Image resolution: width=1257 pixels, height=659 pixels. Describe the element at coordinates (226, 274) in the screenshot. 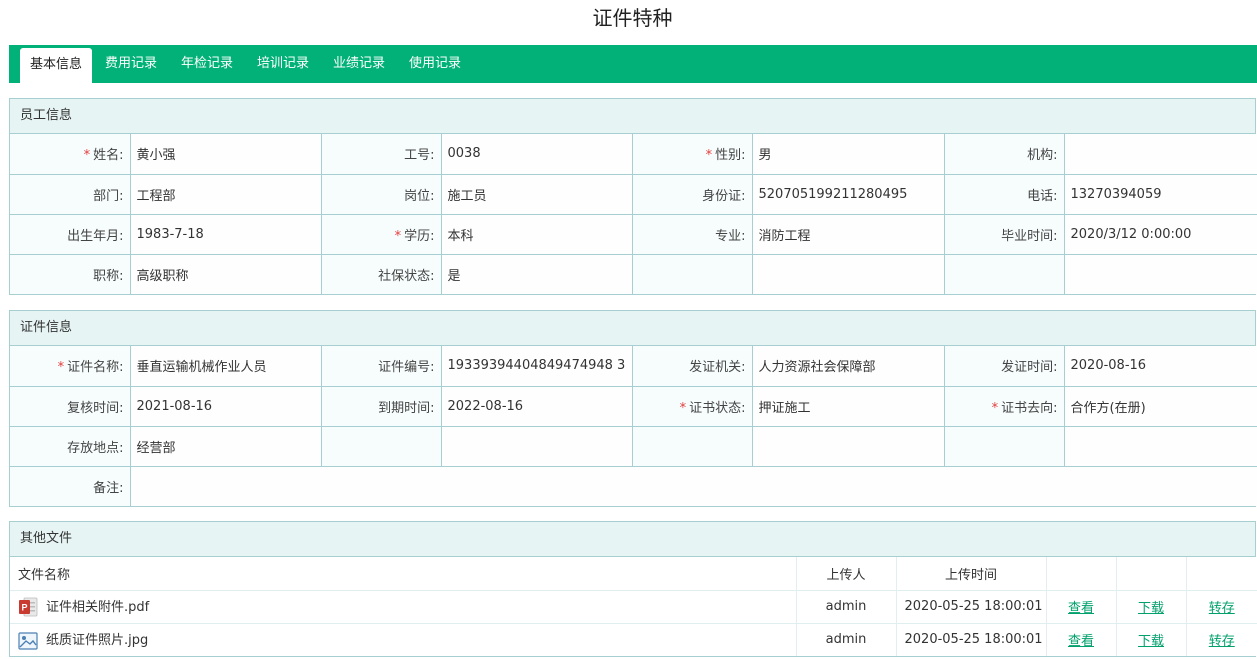

I see `job-title-value: 高级职称` at that location.